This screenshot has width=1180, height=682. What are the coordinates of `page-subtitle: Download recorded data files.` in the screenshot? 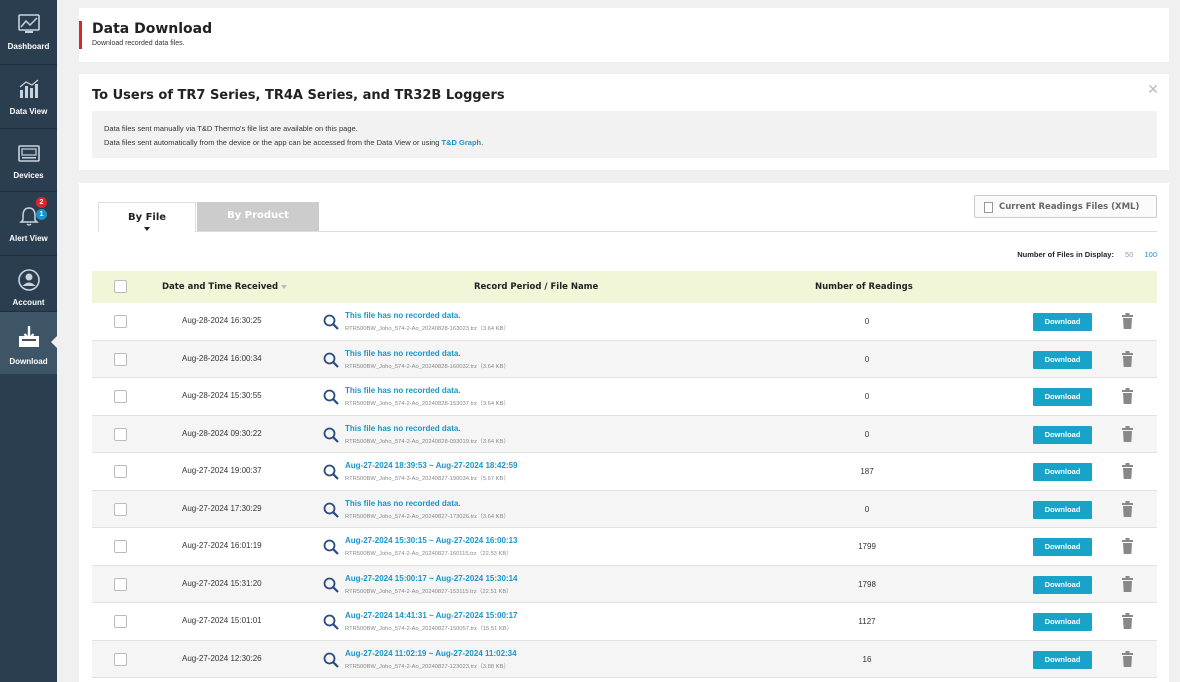 It's located at (138, 43).